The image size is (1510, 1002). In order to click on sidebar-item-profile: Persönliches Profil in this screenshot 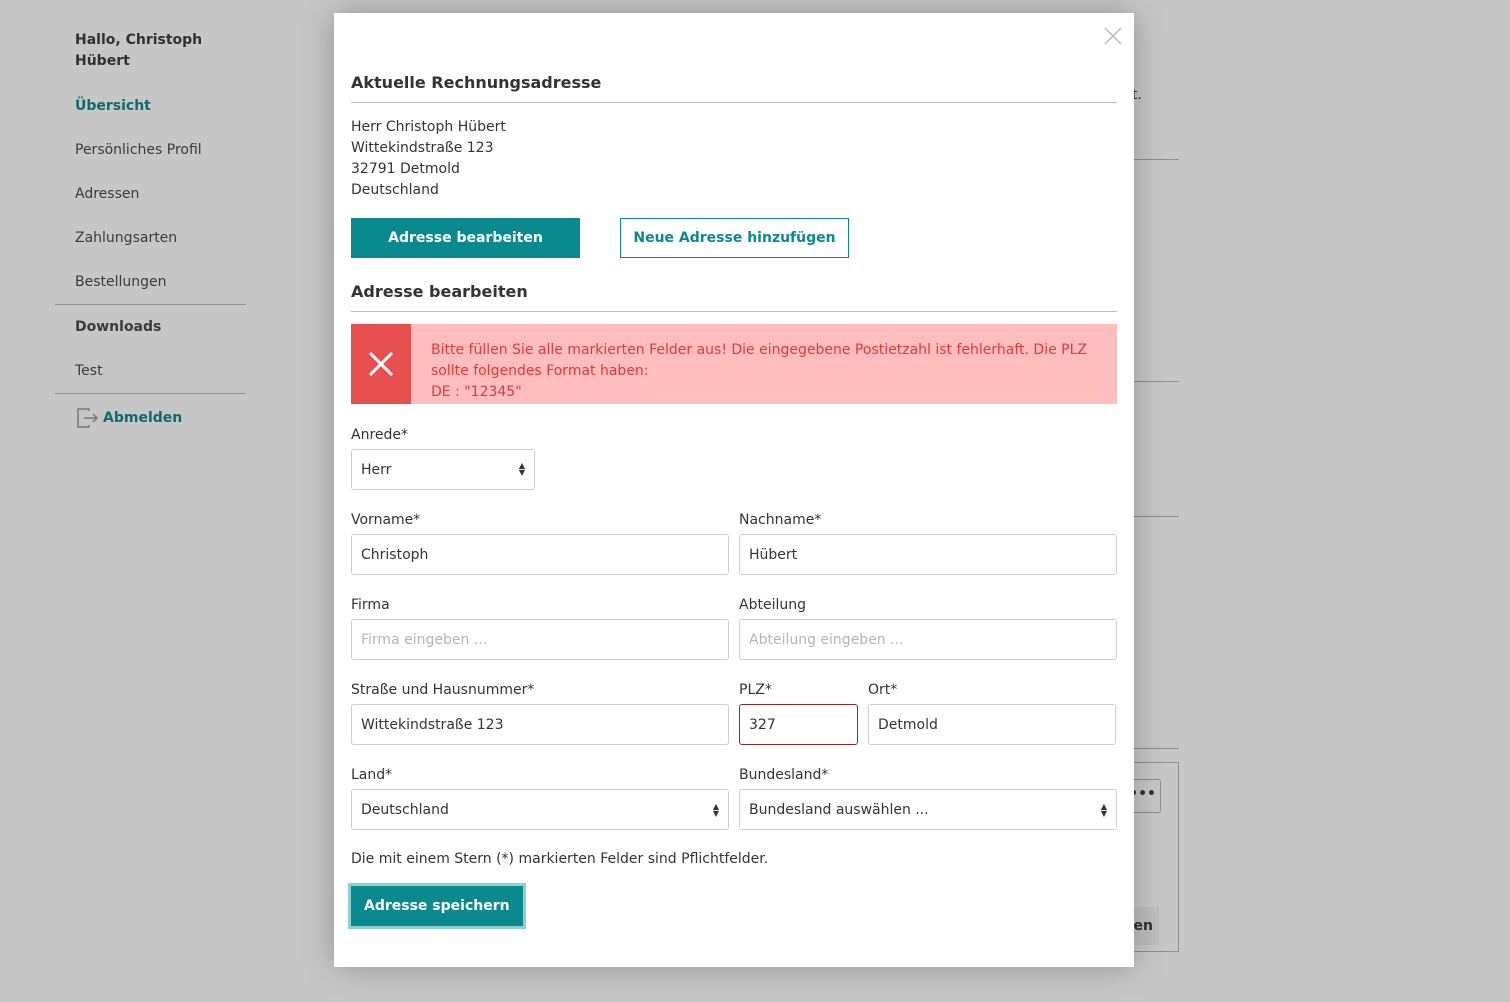, I will do `click(150, 150)`.